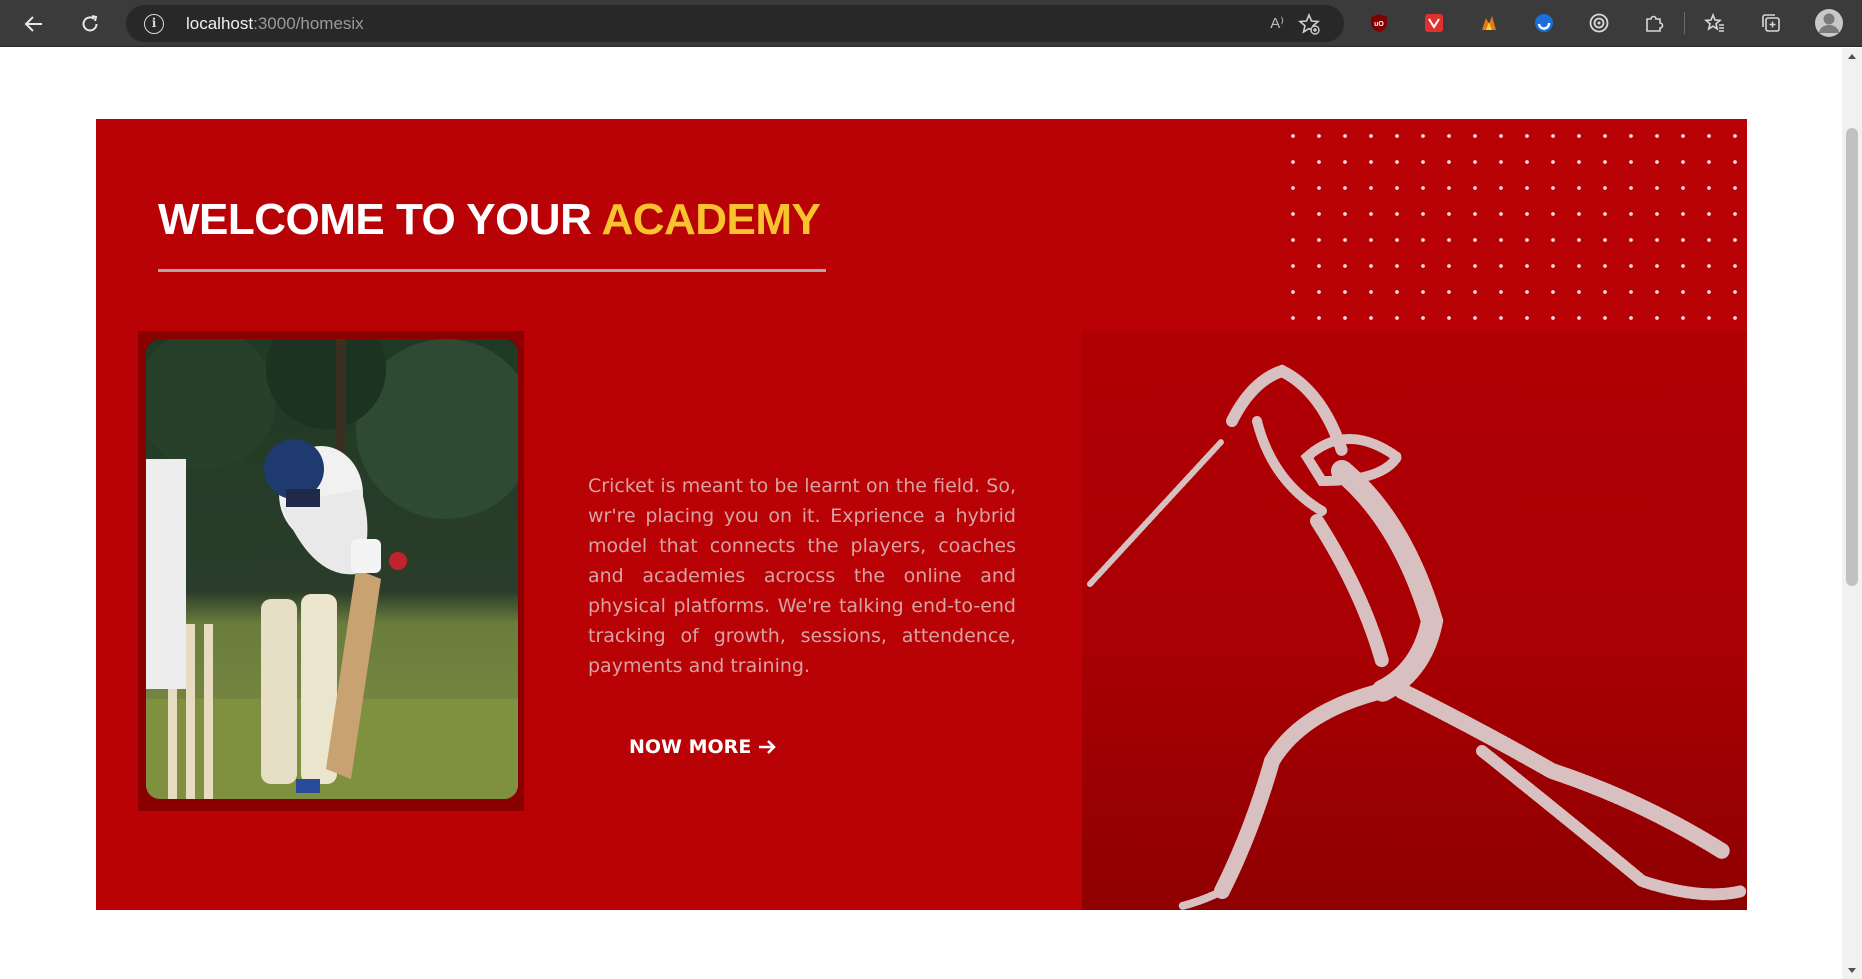 The height and width of the screenshot is (979, 1862). I want to click on reload-button, so click(90, 24).